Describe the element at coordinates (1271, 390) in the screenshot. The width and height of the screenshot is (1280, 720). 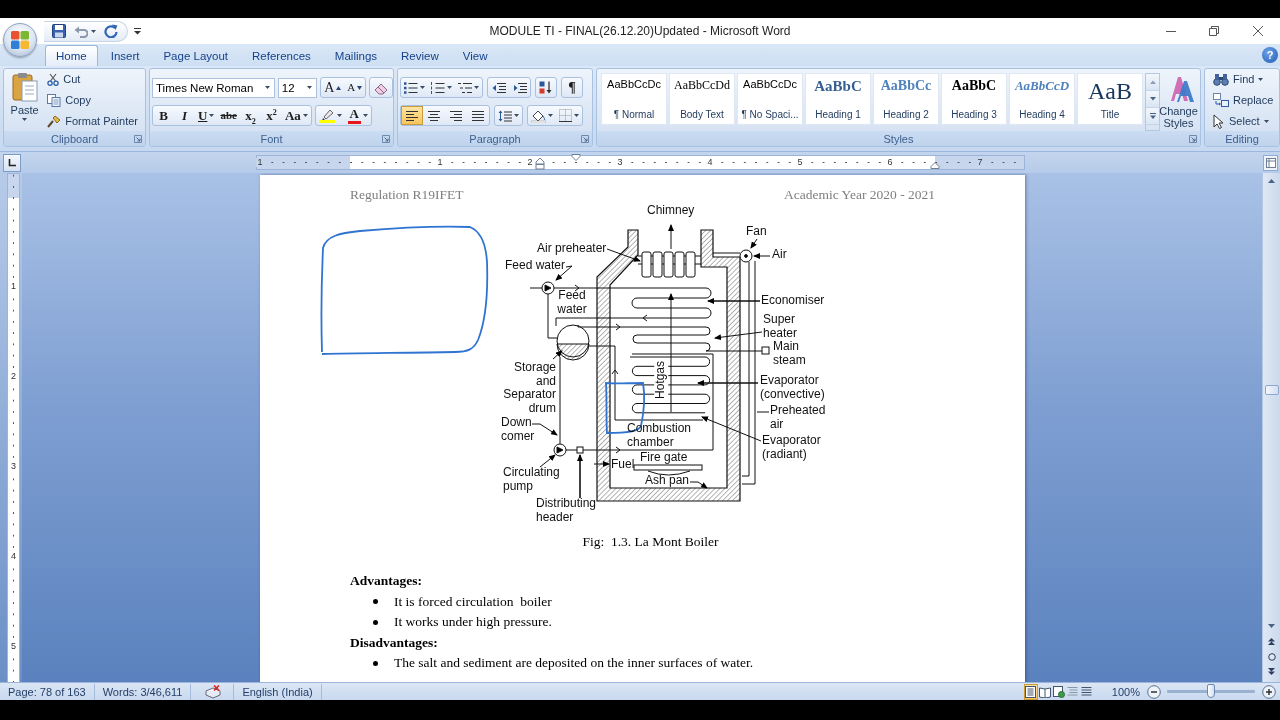
I see `scroll-thumb` at that location.